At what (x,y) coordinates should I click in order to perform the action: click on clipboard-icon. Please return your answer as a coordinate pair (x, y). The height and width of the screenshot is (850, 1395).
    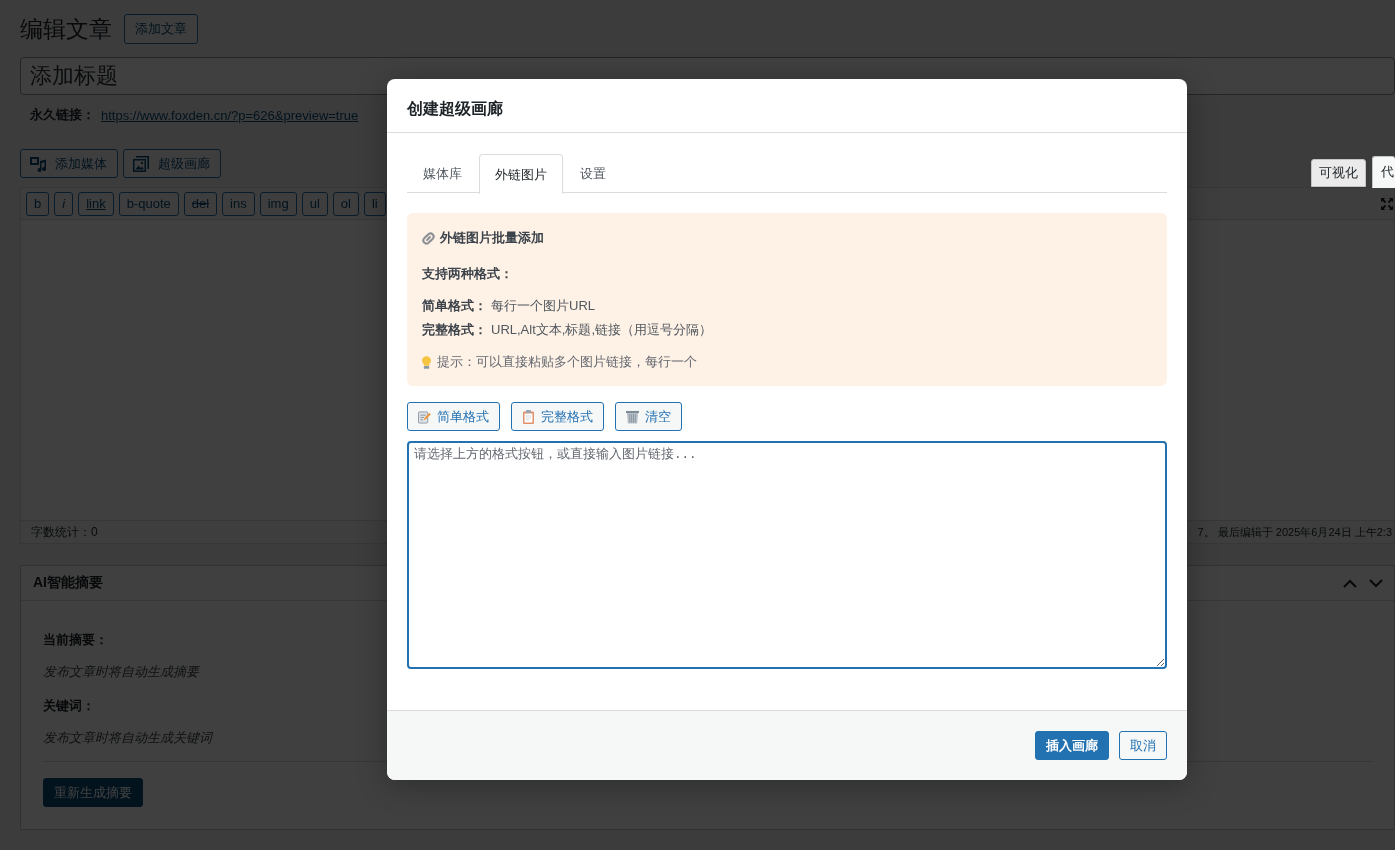
    Looking at the image, I should click on (528, 416).